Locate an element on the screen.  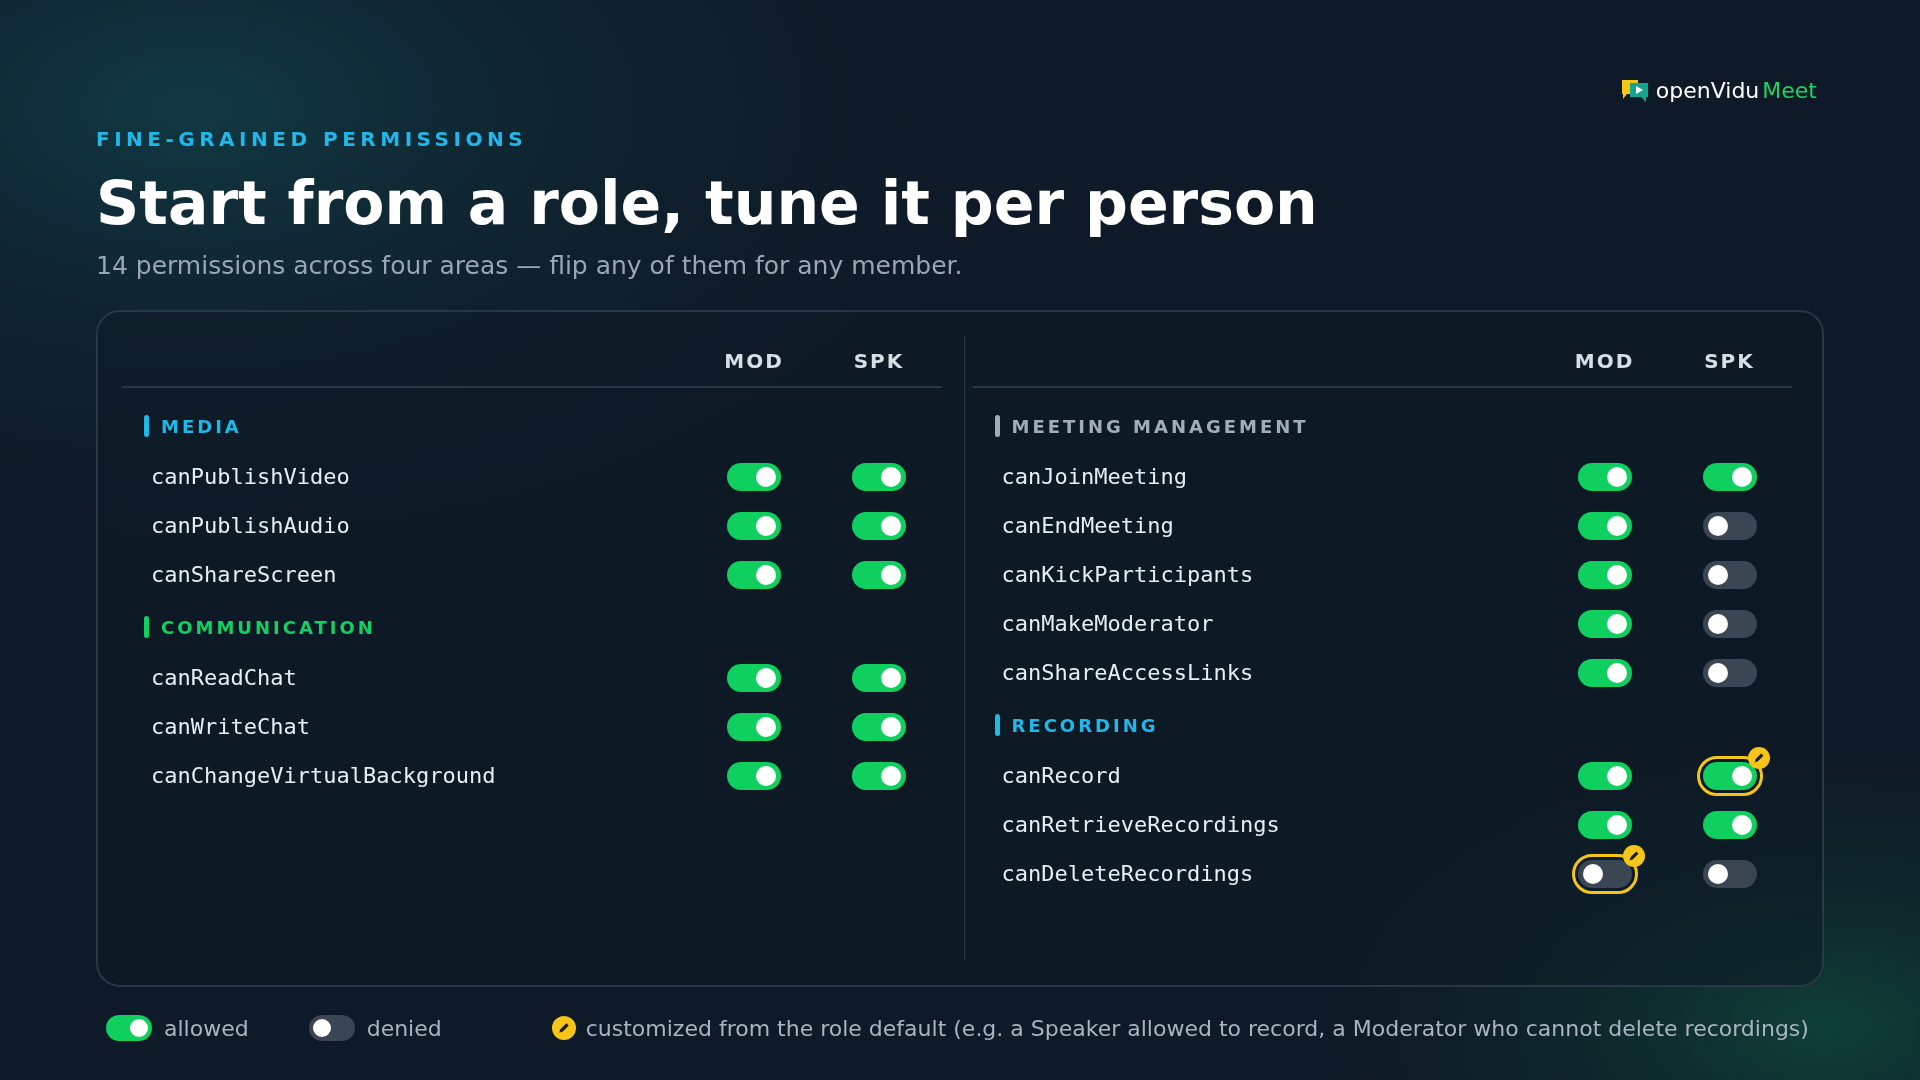
permission-name: canPublishAudio is located at coordinates (250, 525).